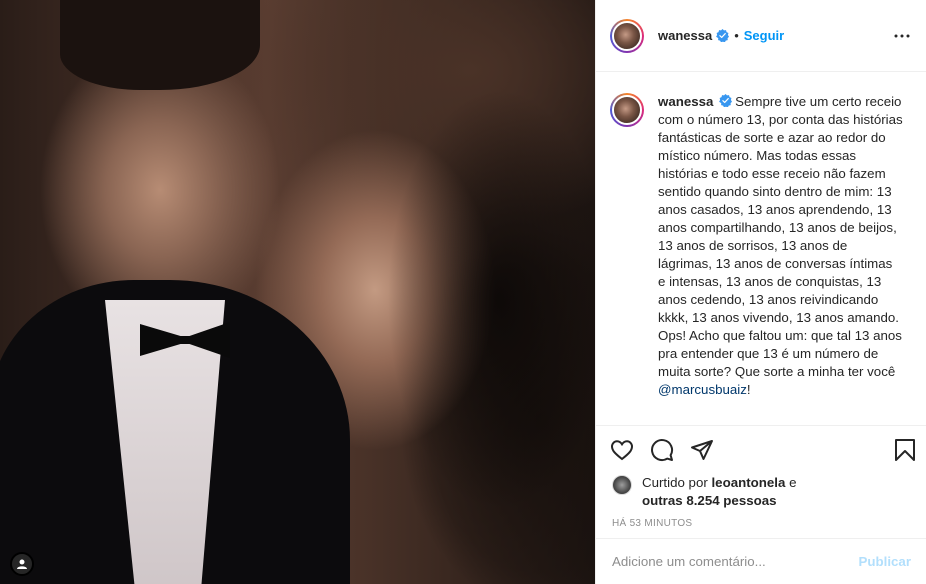  Describe the element at coordinates (761, 450) in the screenshot. I see `action-bar` at that location.